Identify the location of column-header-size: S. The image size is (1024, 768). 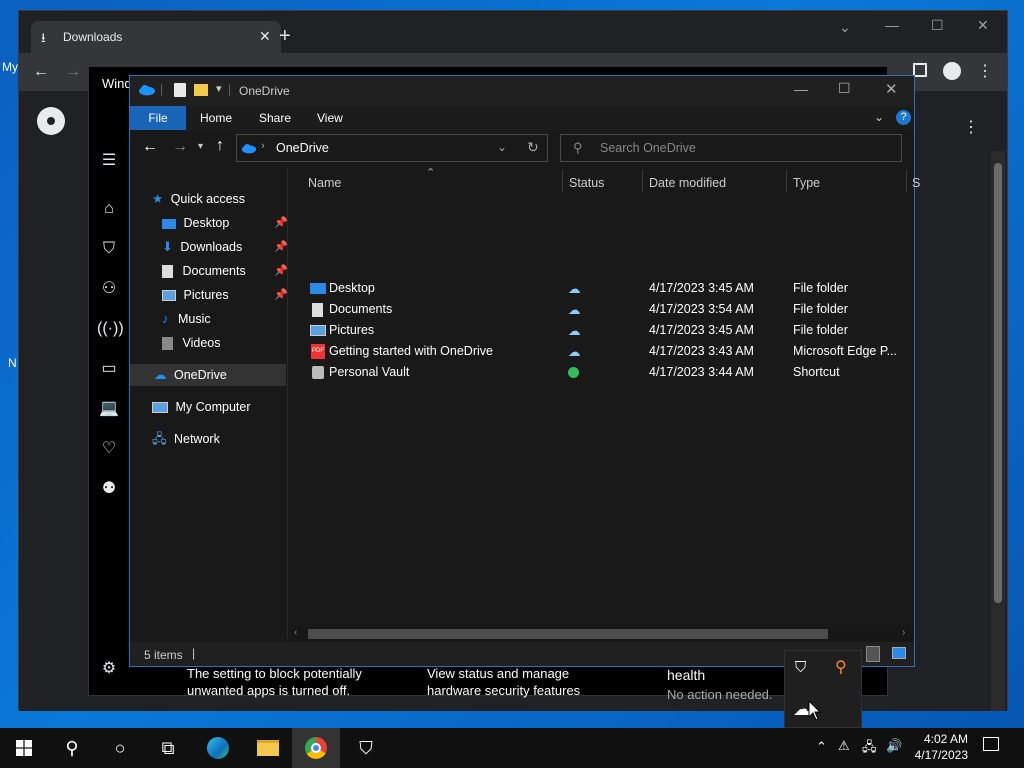
(916, 183).